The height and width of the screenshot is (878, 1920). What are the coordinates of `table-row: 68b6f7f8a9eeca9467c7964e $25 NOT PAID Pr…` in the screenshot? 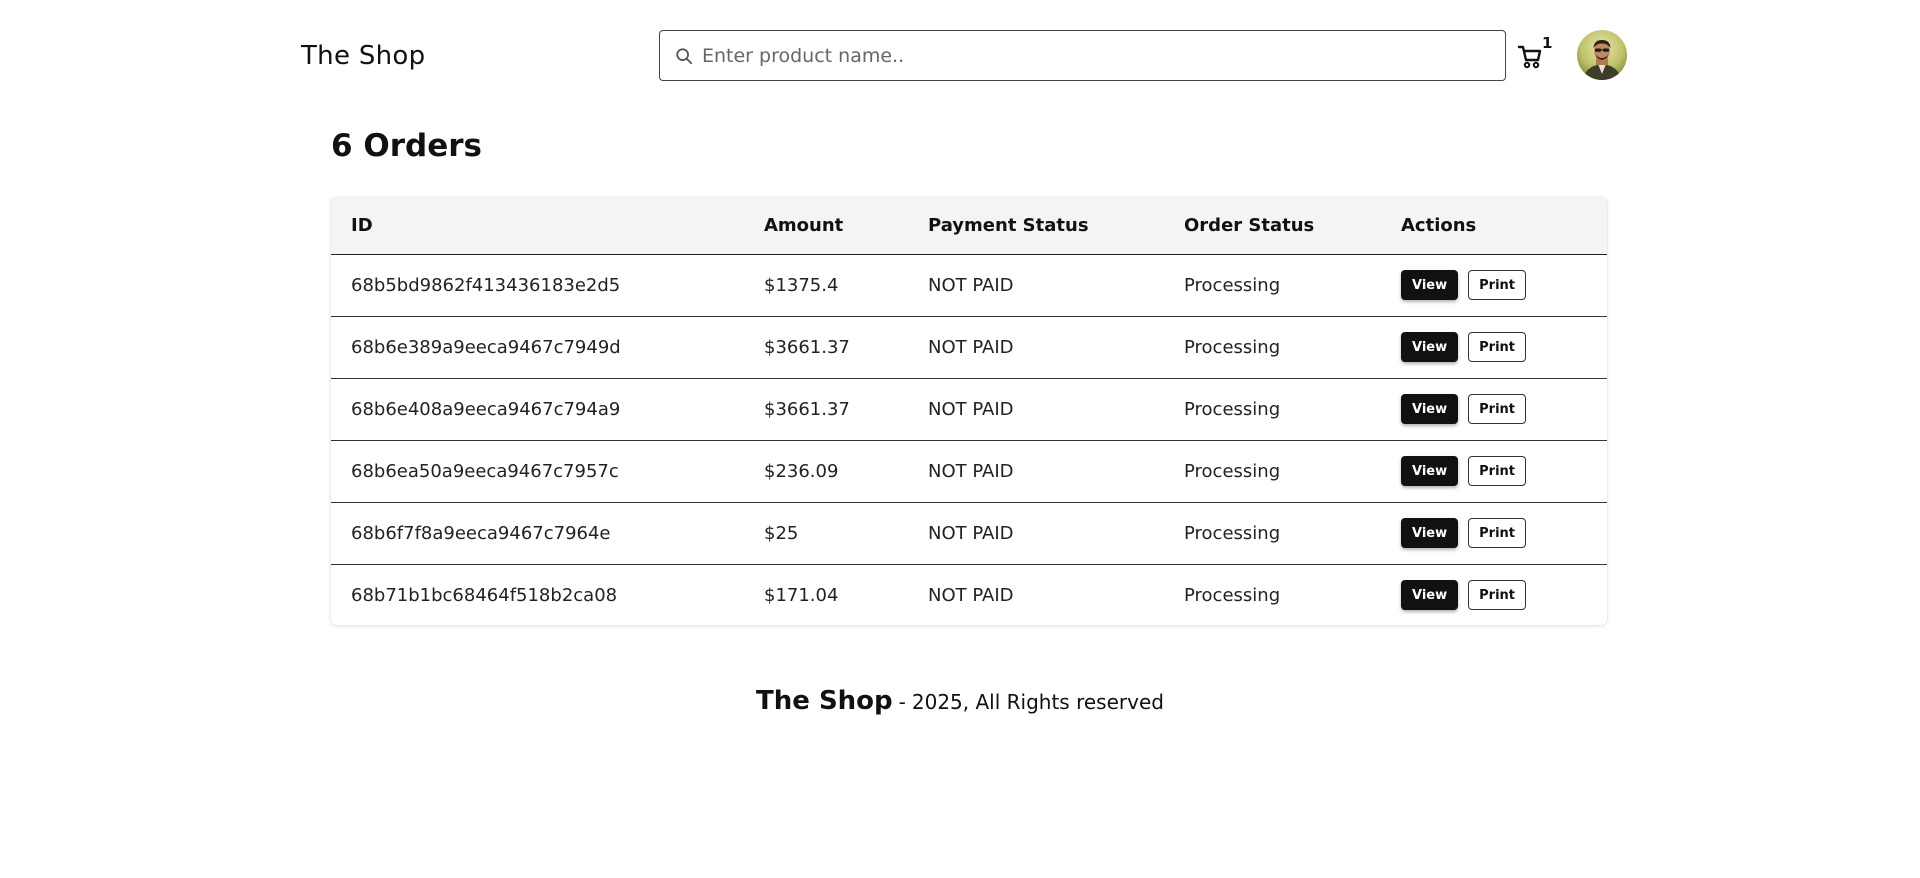 It's located at (969, 533).